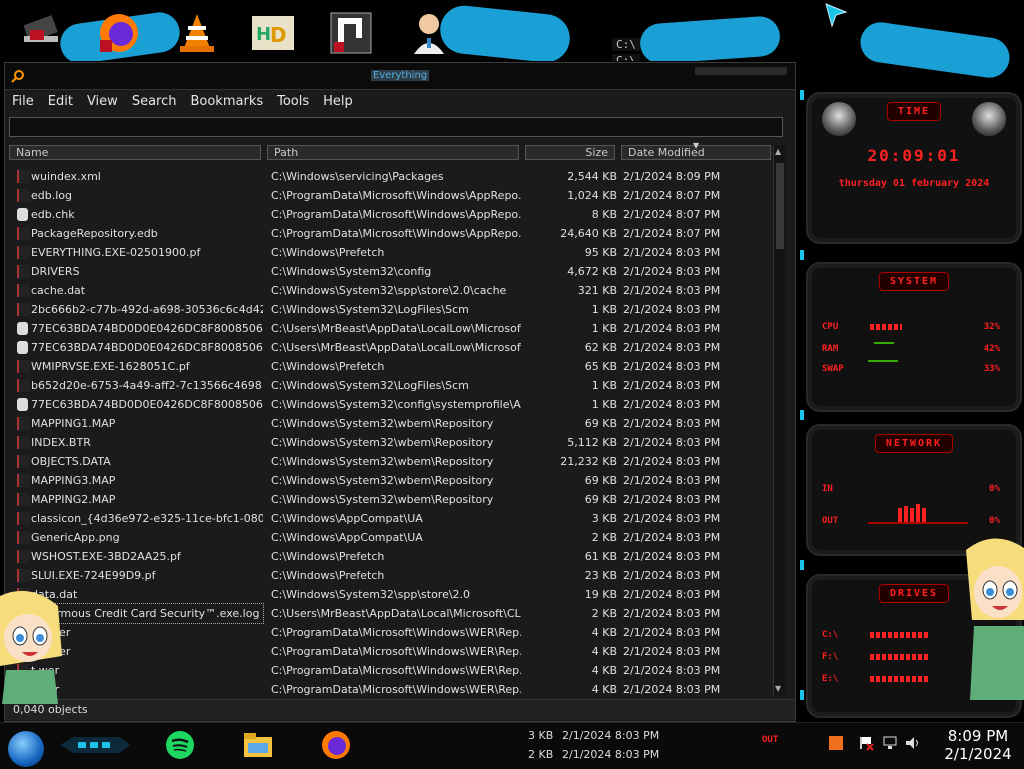 The width and height of the screenshot is (1024, 769). Describe the element at coordinates (396, 127) in the screenshot. I see `search-input` at that location.